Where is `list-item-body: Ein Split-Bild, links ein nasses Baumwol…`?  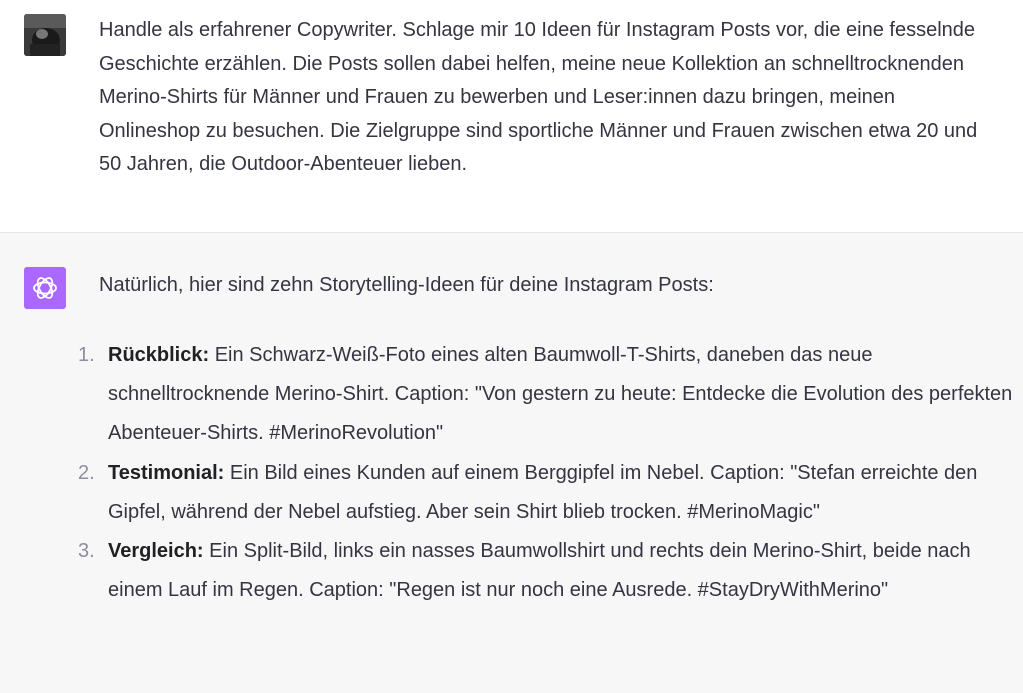 list-item-body: Ein Split-Bild, links ein nasses Baumwol… is located at coordinates (539, 571).